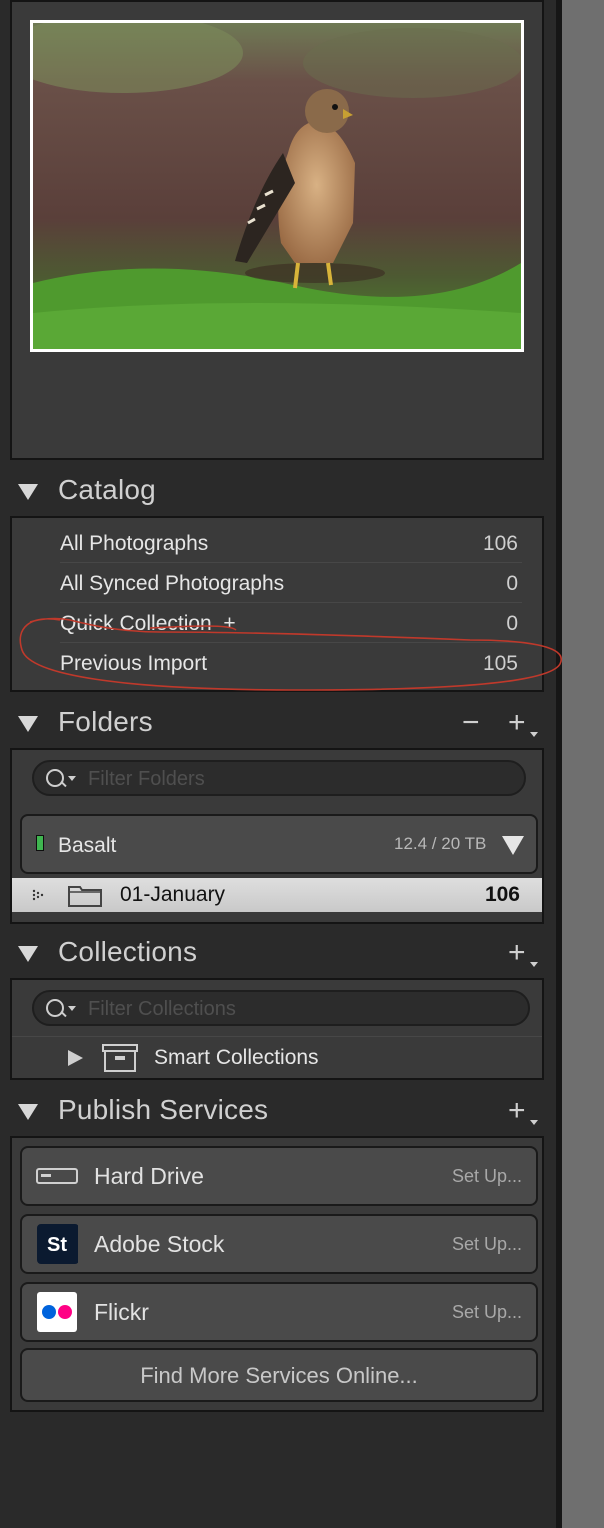  I want to click on folders-title: Folders, so click(105, 721).